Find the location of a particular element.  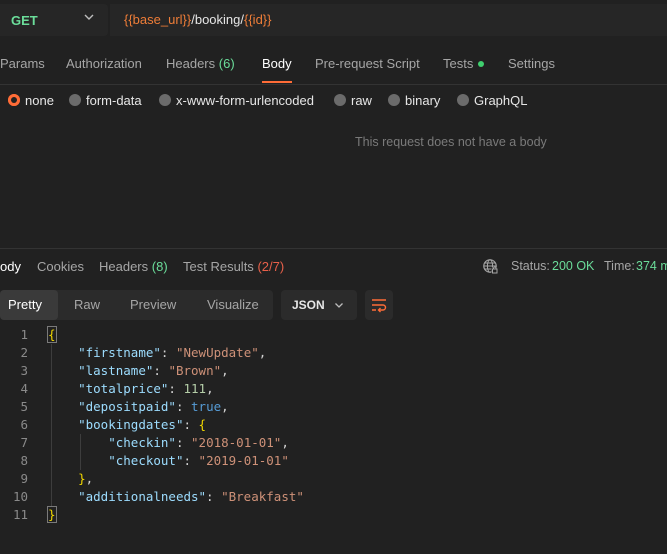

url-text: {{base_url}}/booking/{{id}} is located at coordinates (198, 19).